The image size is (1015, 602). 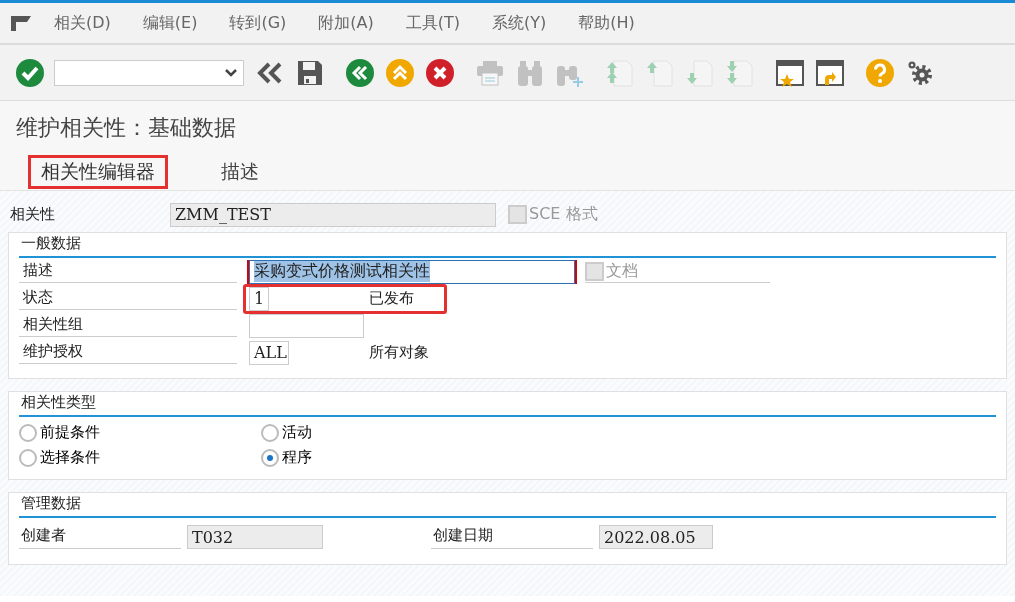 What do you see at coordinates (440, 72) in the screenshot?
I see `cancel-button` at bounding box center [440, 72].